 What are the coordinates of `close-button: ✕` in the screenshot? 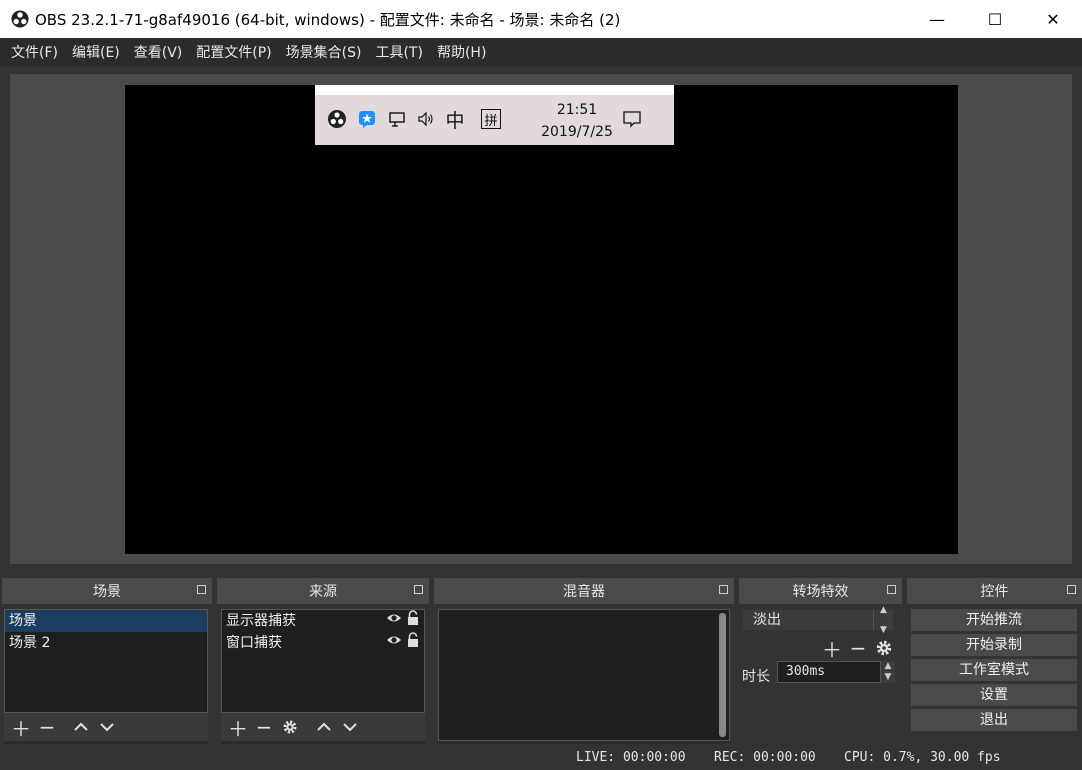 It's located at (1053, 19).